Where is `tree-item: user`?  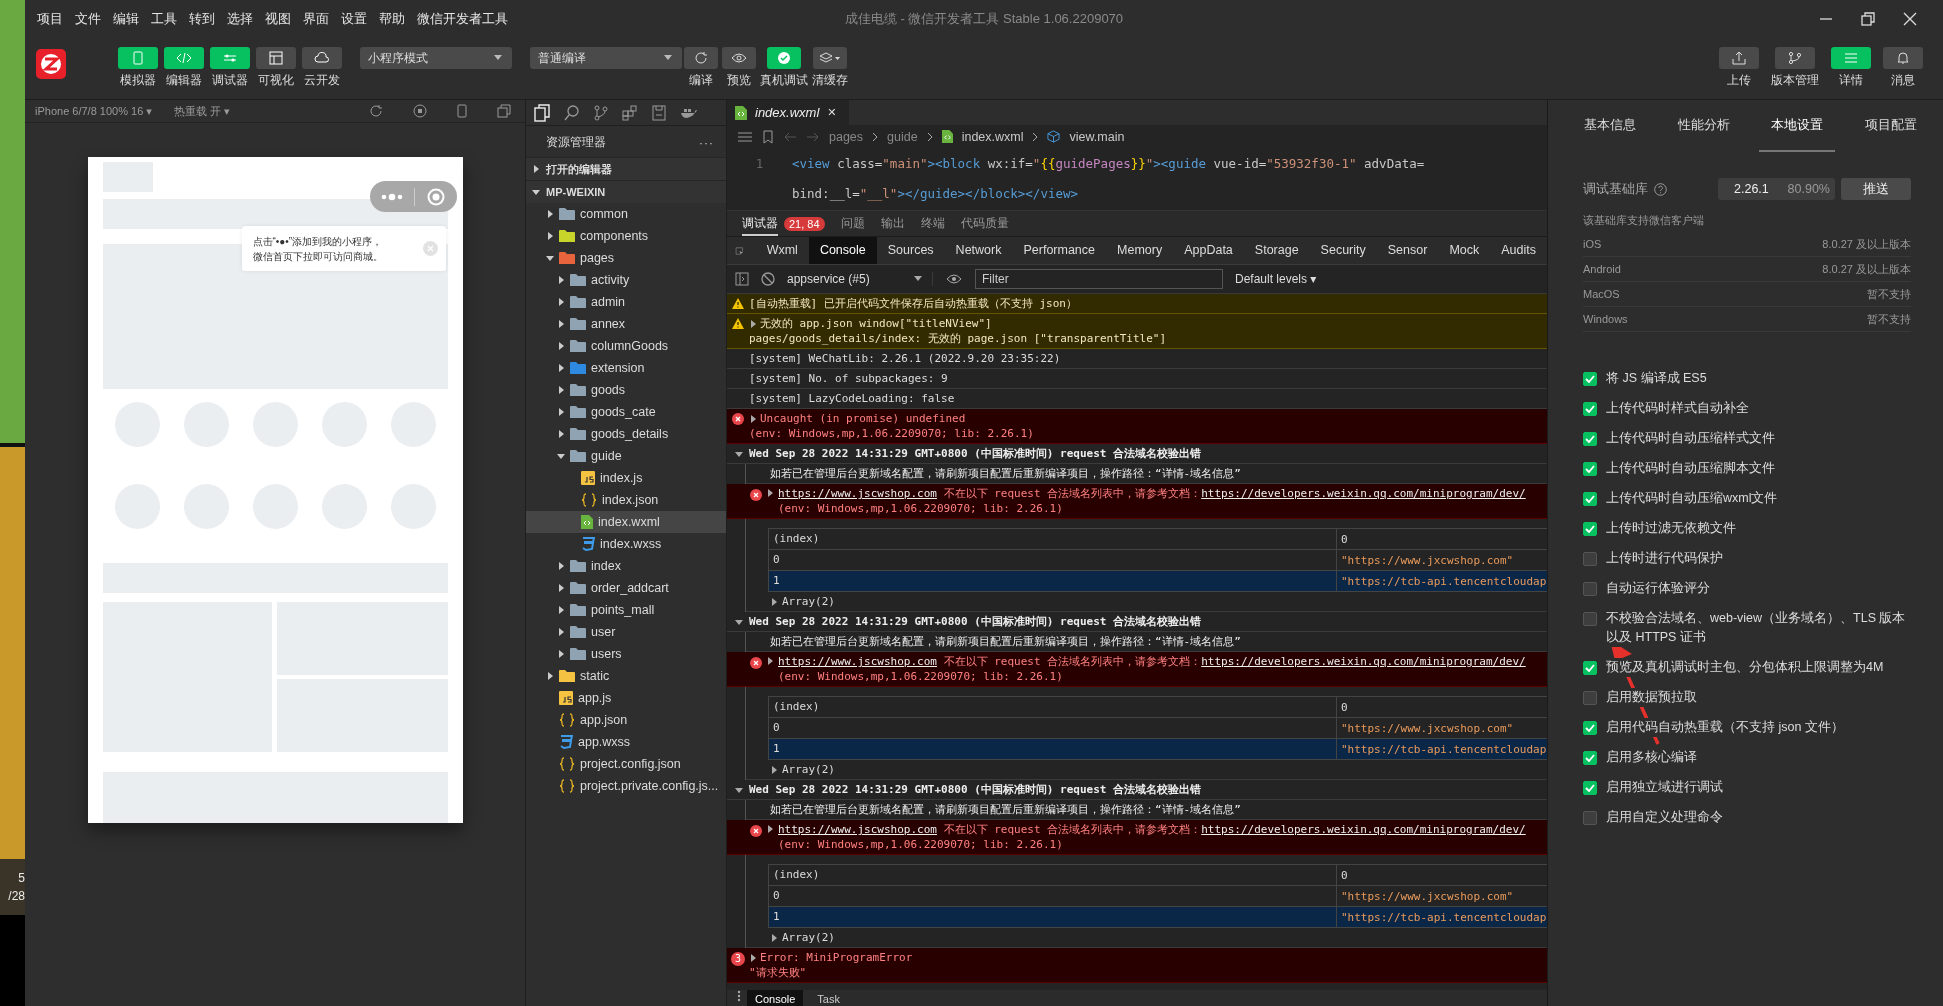
tree-item: user is located at coordinates (626, 632).